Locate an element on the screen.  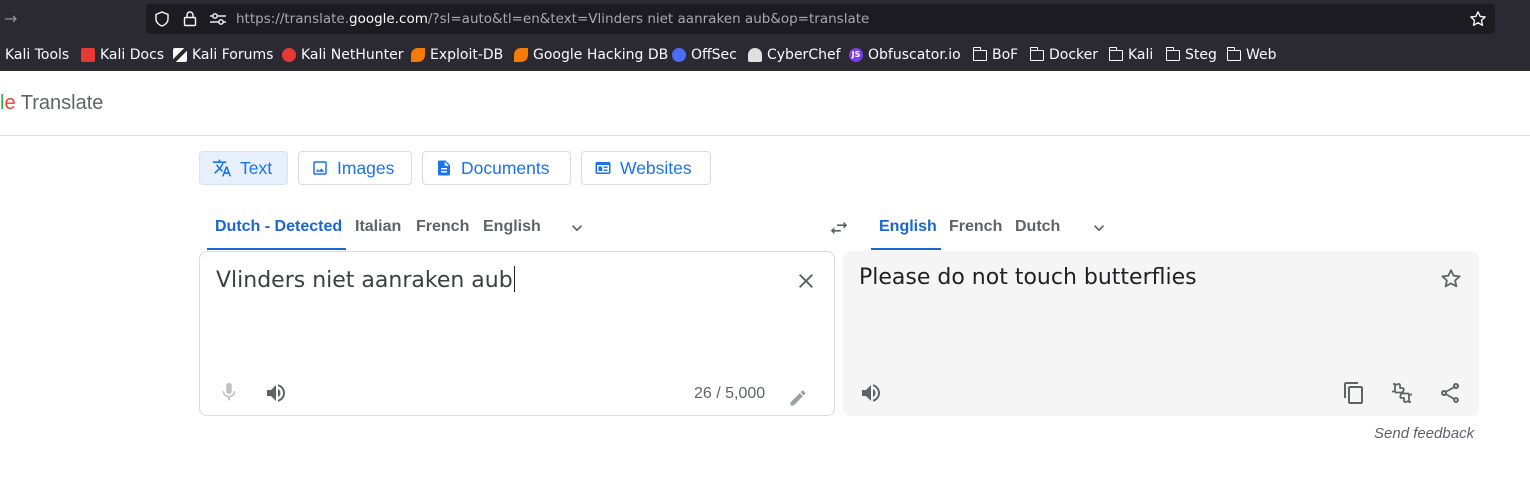
swap-languages-icon is located at coordinates (839, 228).